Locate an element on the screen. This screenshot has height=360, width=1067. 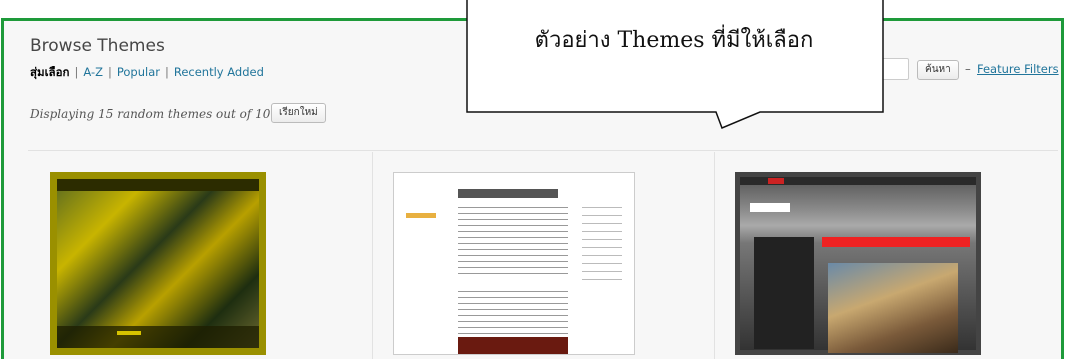
theme-heading-block is located at coordinates (508, 193).